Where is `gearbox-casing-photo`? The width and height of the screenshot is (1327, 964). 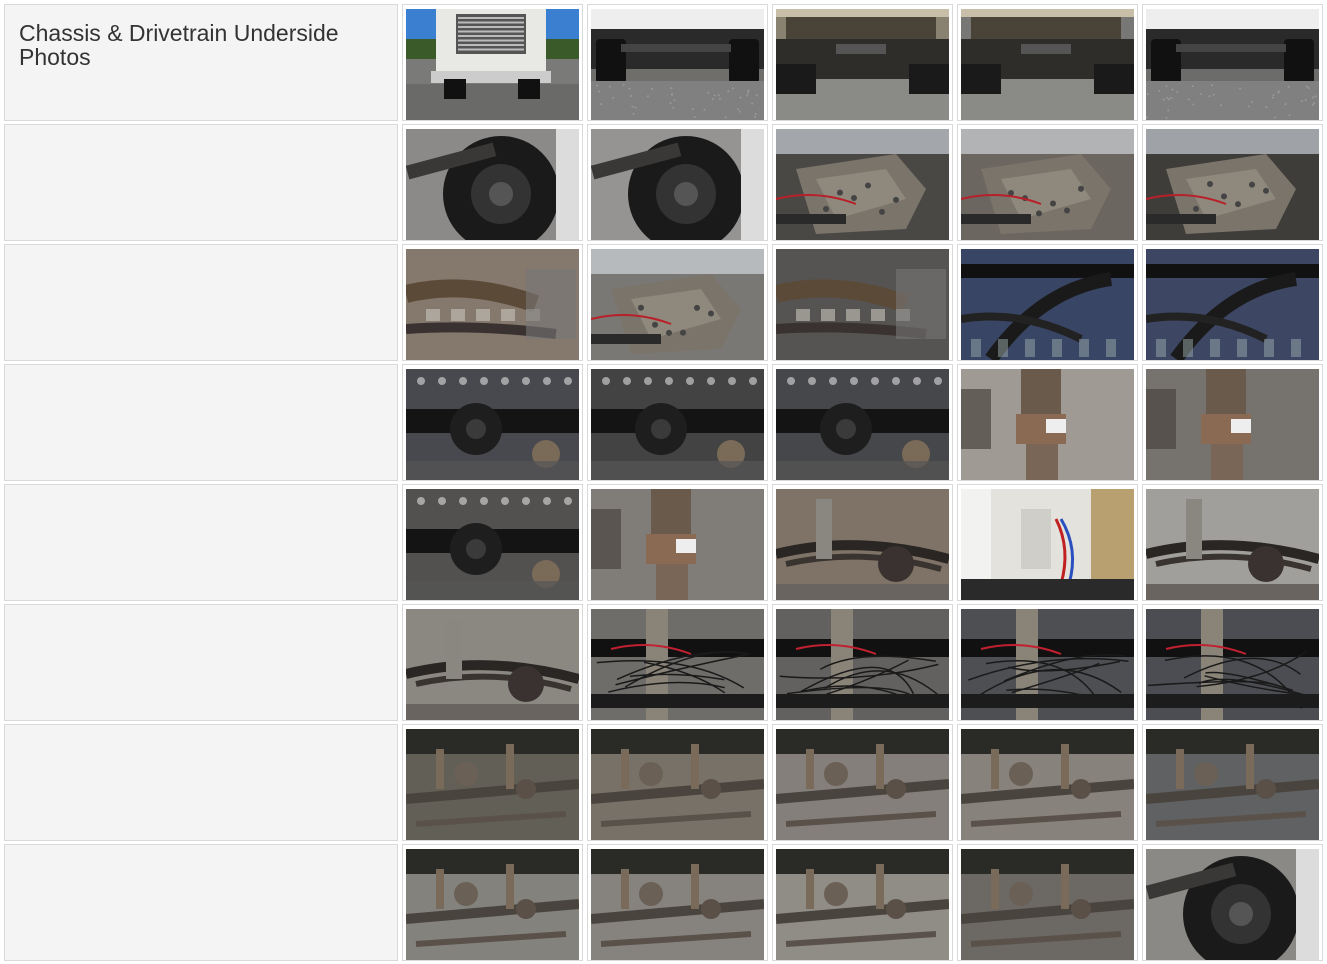
gearbox-casing-photo is located at coordinates (1047, 184).